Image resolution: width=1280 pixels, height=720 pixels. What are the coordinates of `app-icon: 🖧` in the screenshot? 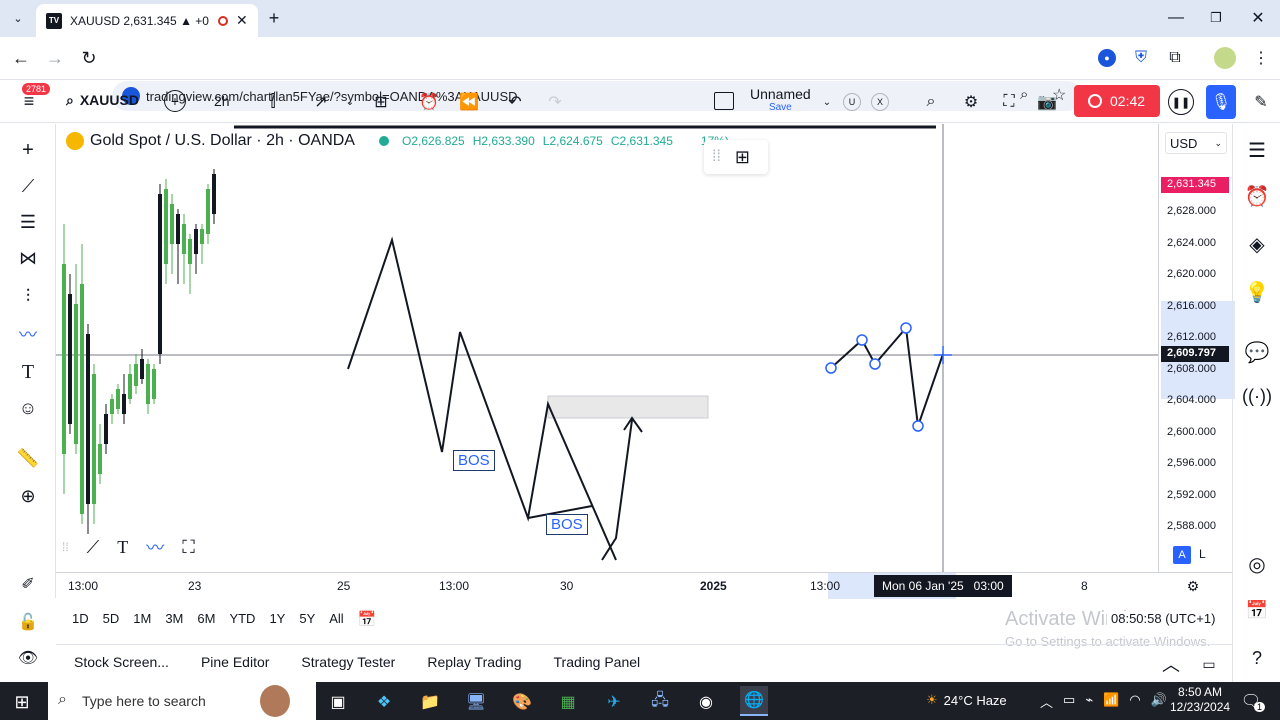 It's located at (660, 702).